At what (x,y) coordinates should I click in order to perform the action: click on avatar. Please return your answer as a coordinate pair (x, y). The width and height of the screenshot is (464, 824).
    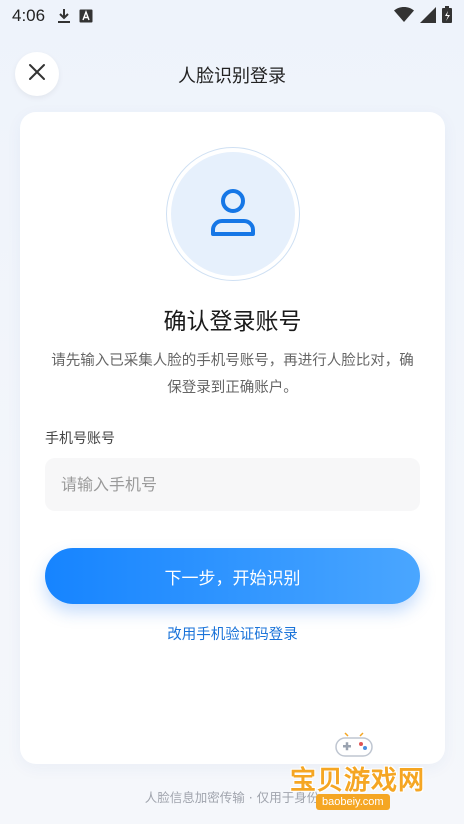
    Looking at the image, I should click on (233, 214).